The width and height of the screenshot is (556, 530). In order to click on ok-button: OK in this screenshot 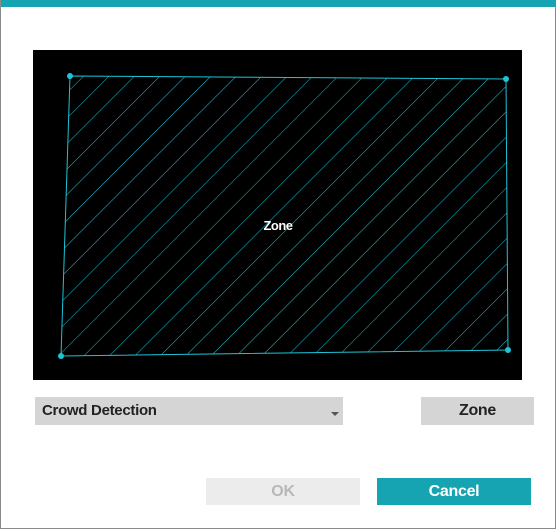, I will do `click(283, 491)`.